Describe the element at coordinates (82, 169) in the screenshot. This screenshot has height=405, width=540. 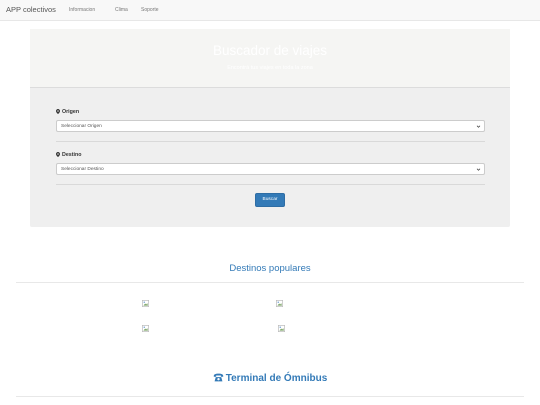
I see `destination-select-value: Seleccionar Destino` at that location.